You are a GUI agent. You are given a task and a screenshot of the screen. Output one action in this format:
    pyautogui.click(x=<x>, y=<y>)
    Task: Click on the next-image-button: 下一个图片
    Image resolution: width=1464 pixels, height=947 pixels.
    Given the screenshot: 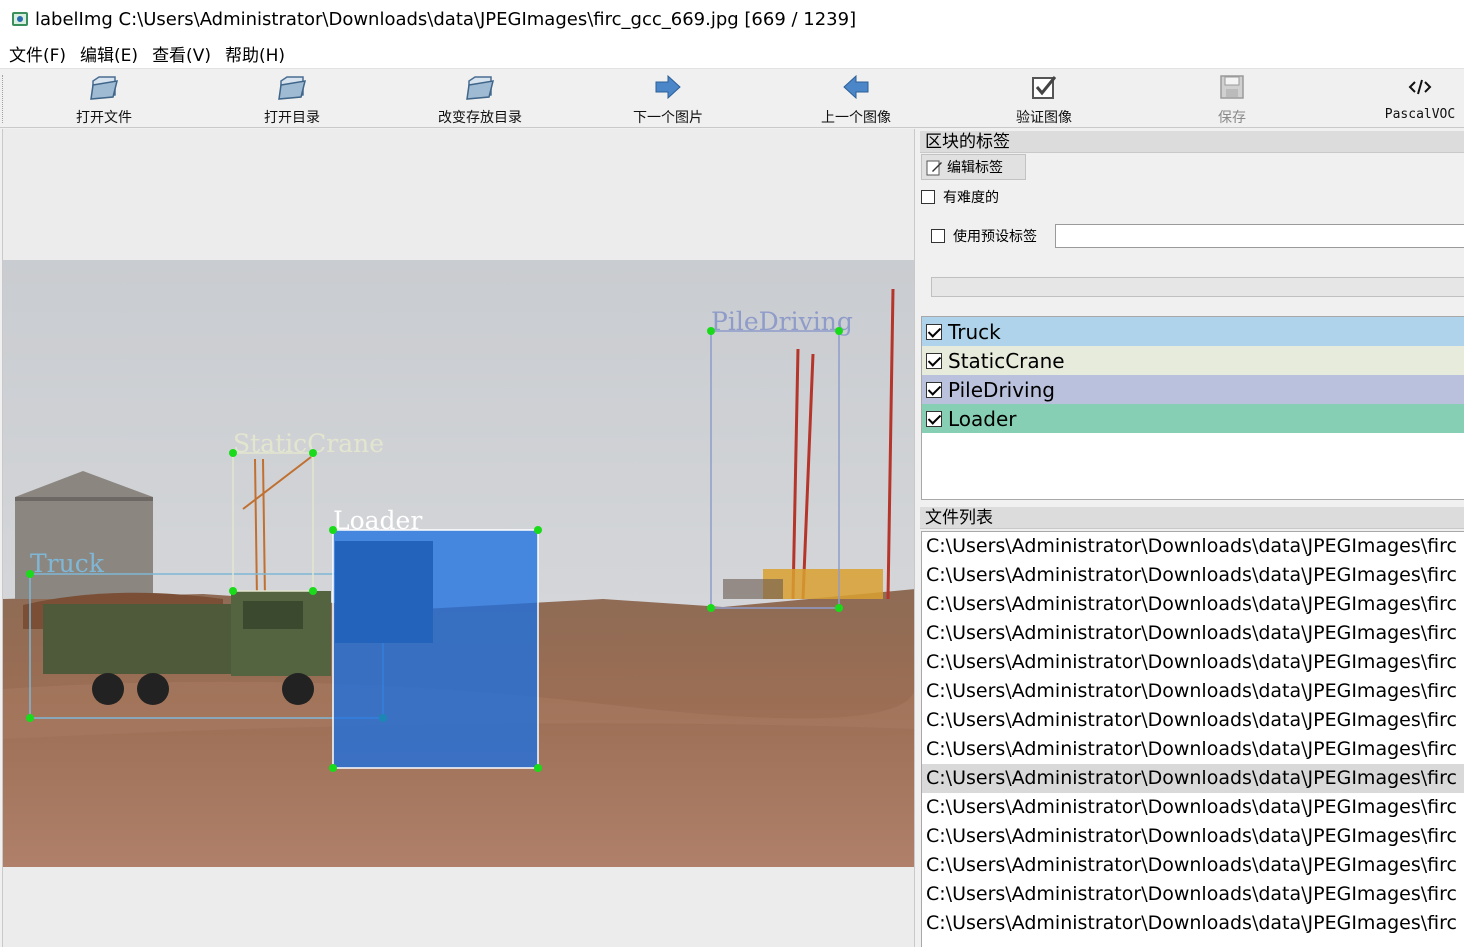 What is the action you would take?
    pyautogui.click(x=668, y=99)
    